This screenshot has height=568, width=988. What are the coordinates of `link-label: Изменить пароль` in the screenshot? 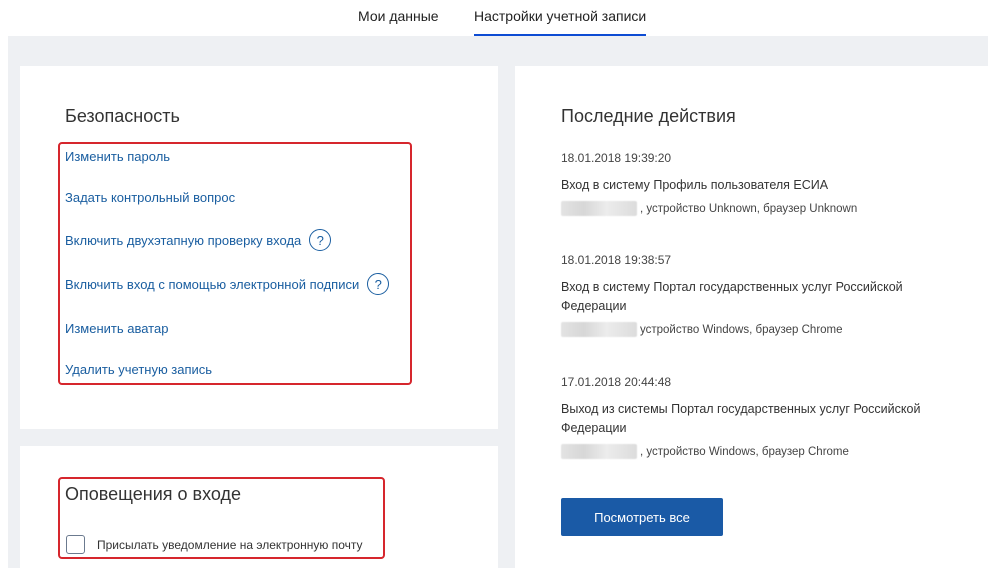 It's located at (118, 156).